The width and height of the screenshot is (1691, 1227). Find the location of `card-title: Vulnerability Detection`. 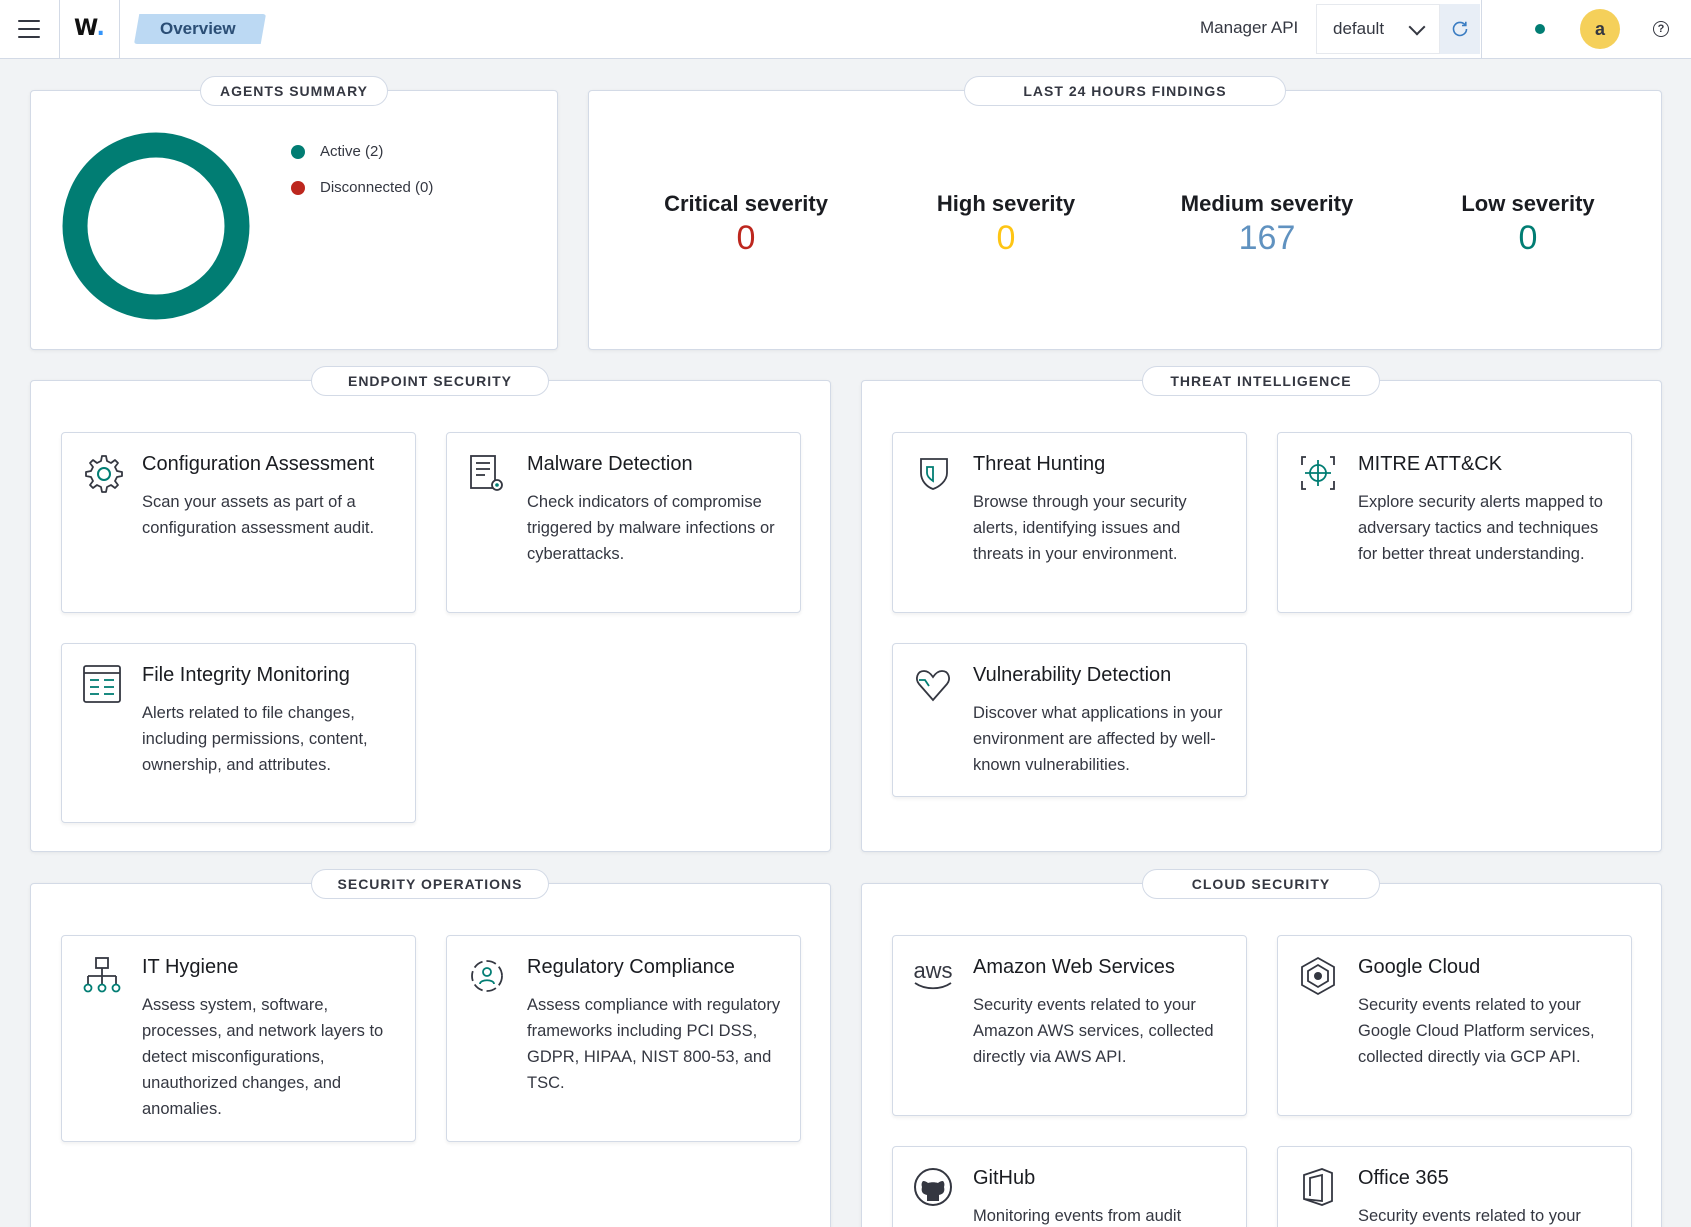

card-title: Vulnerability Detection is located at coordinates (1072, 675).